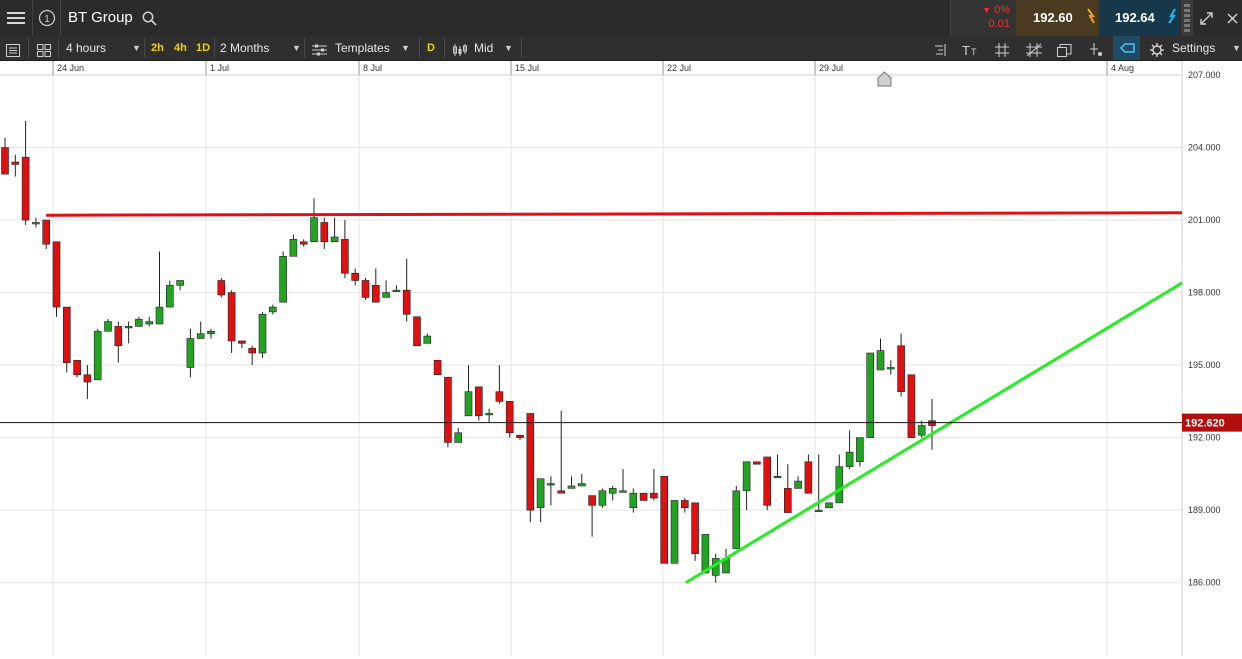 This screenshot has width=1242, height=659. I want to click on crosshair-icon, so click(1096, 48).